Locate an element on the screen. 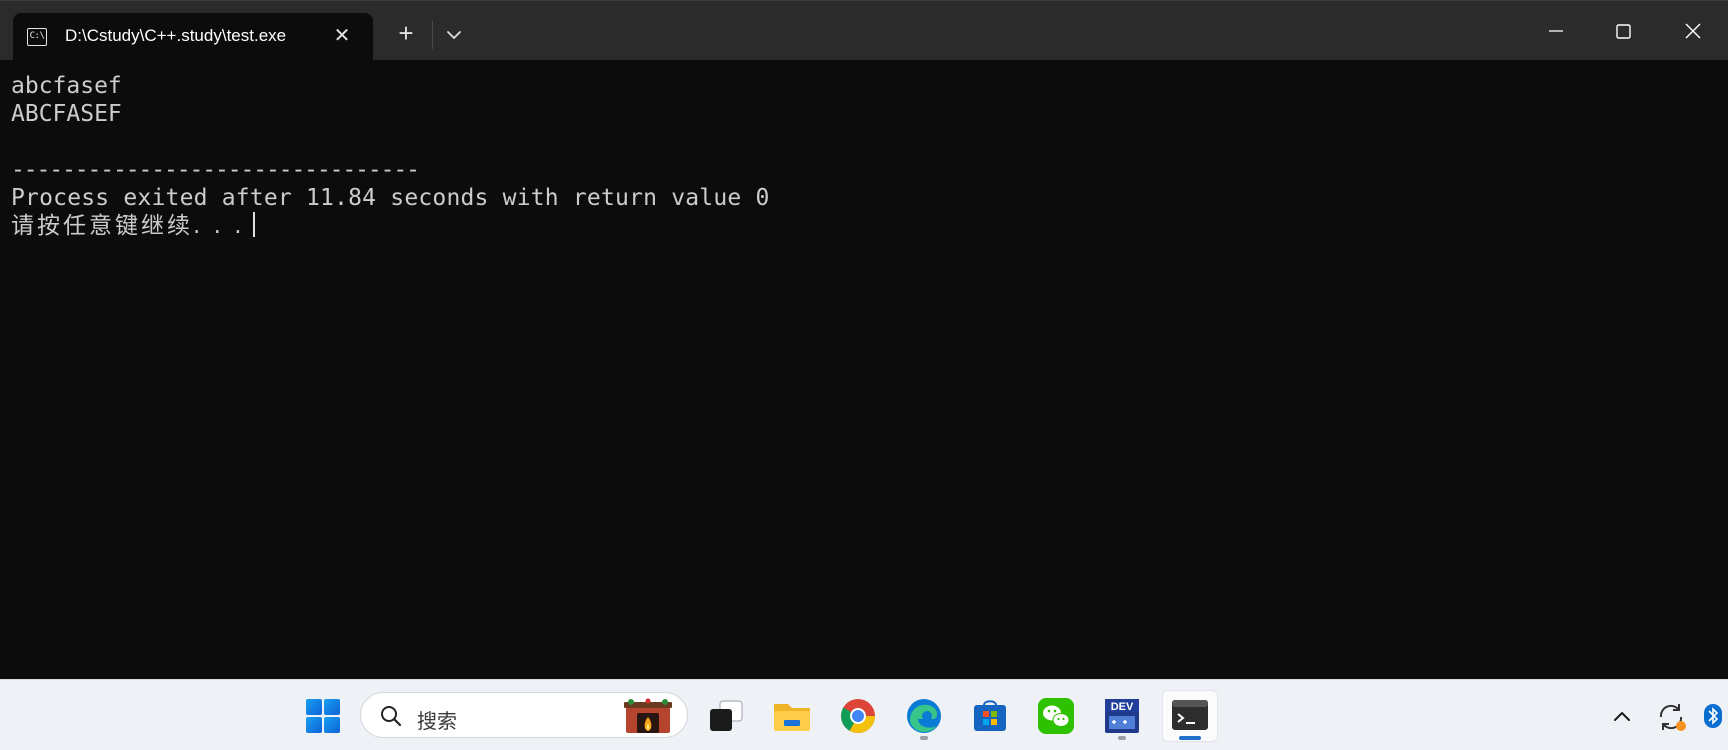 The width and height of the screenshot is (1728, 750). store-icon is located at coordinates (990, 715).